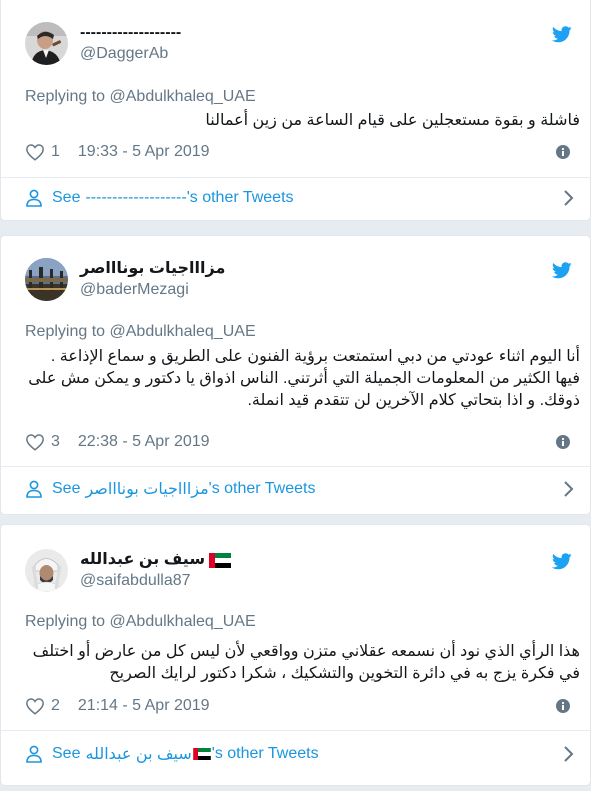 Image resolution: width=591 pixels, height=791 pixels. Describe the element at coordinates (130, 54) in the screenshot. I see `user-handle: @DaggerAb` at that location.